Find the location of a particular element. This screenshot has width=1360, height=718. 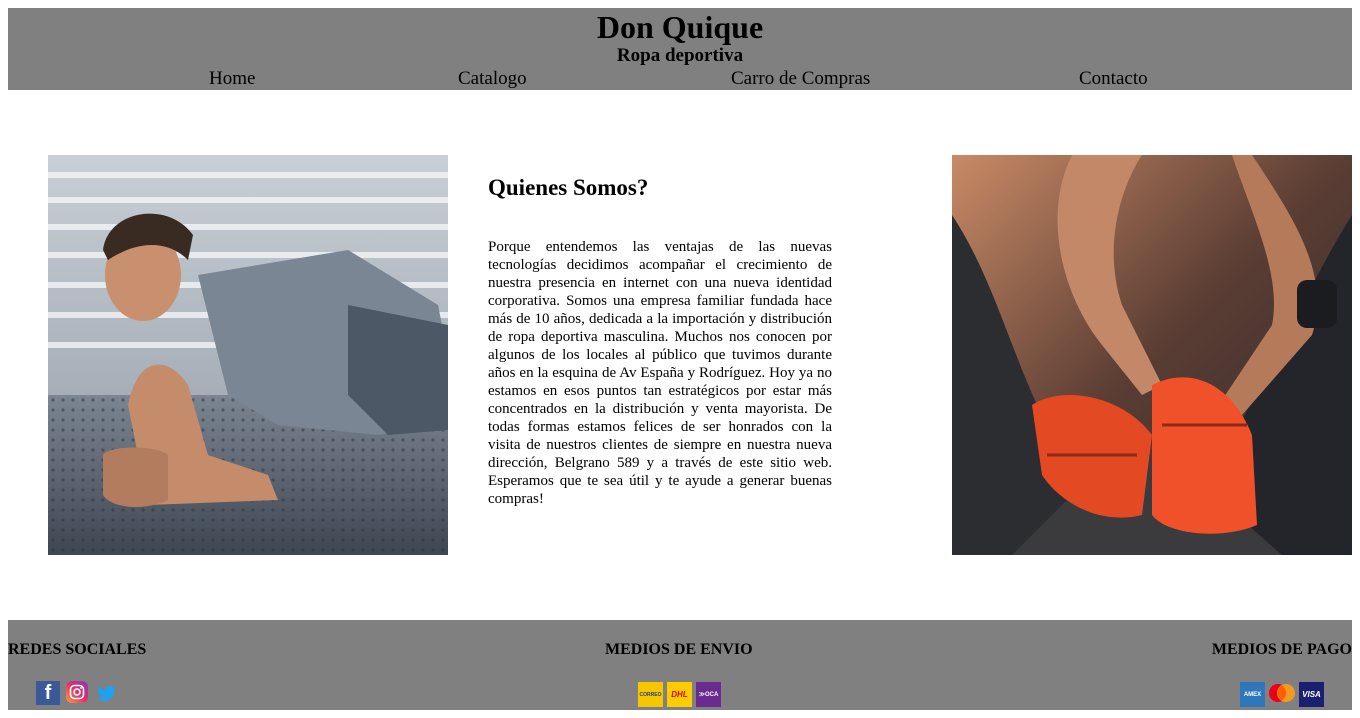

nav-contacto: Contacto is located at coordinates (1113, 79).